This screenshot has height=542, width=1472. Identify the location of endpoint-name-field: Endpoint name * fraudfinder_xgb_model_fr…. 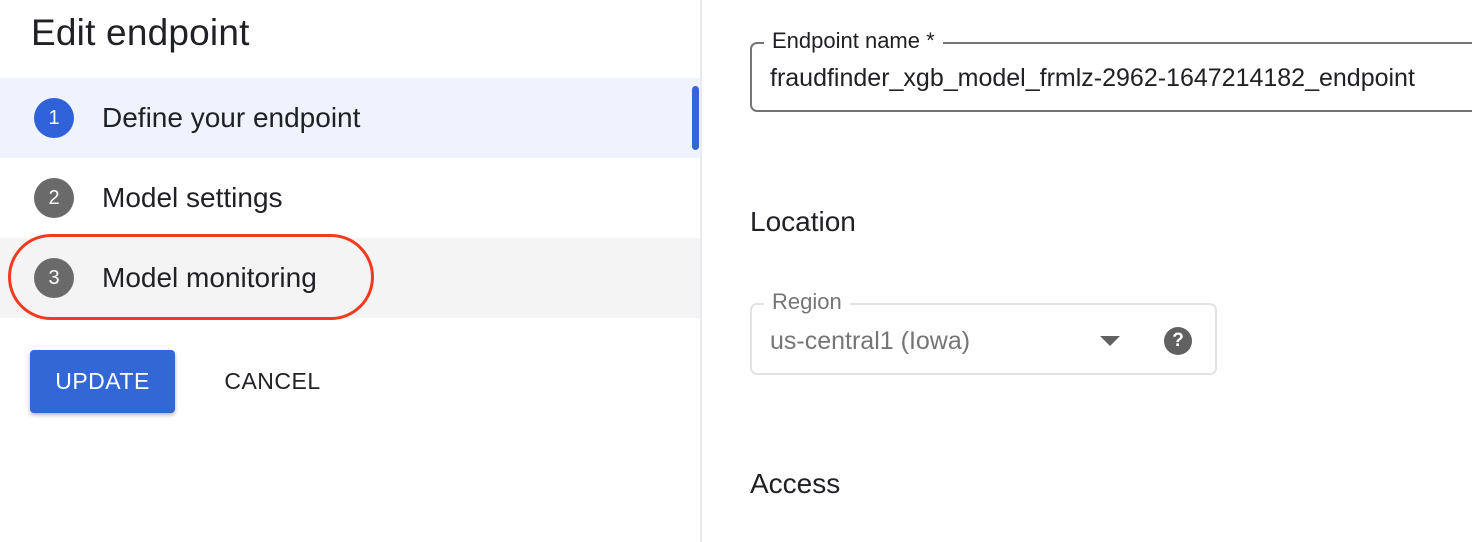
(1111, 70).